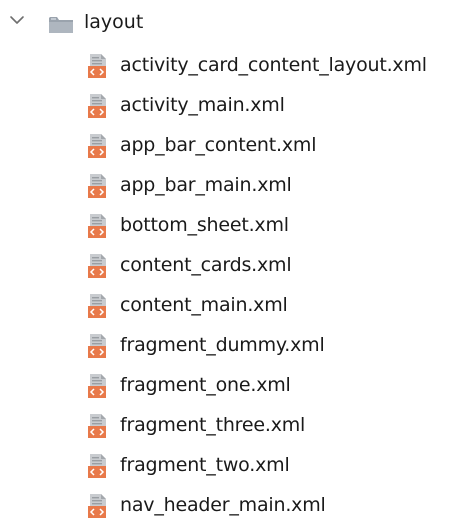  I want to click on file-item-fragment-dummy: fragment_dummy.xml, so click(235, 346).